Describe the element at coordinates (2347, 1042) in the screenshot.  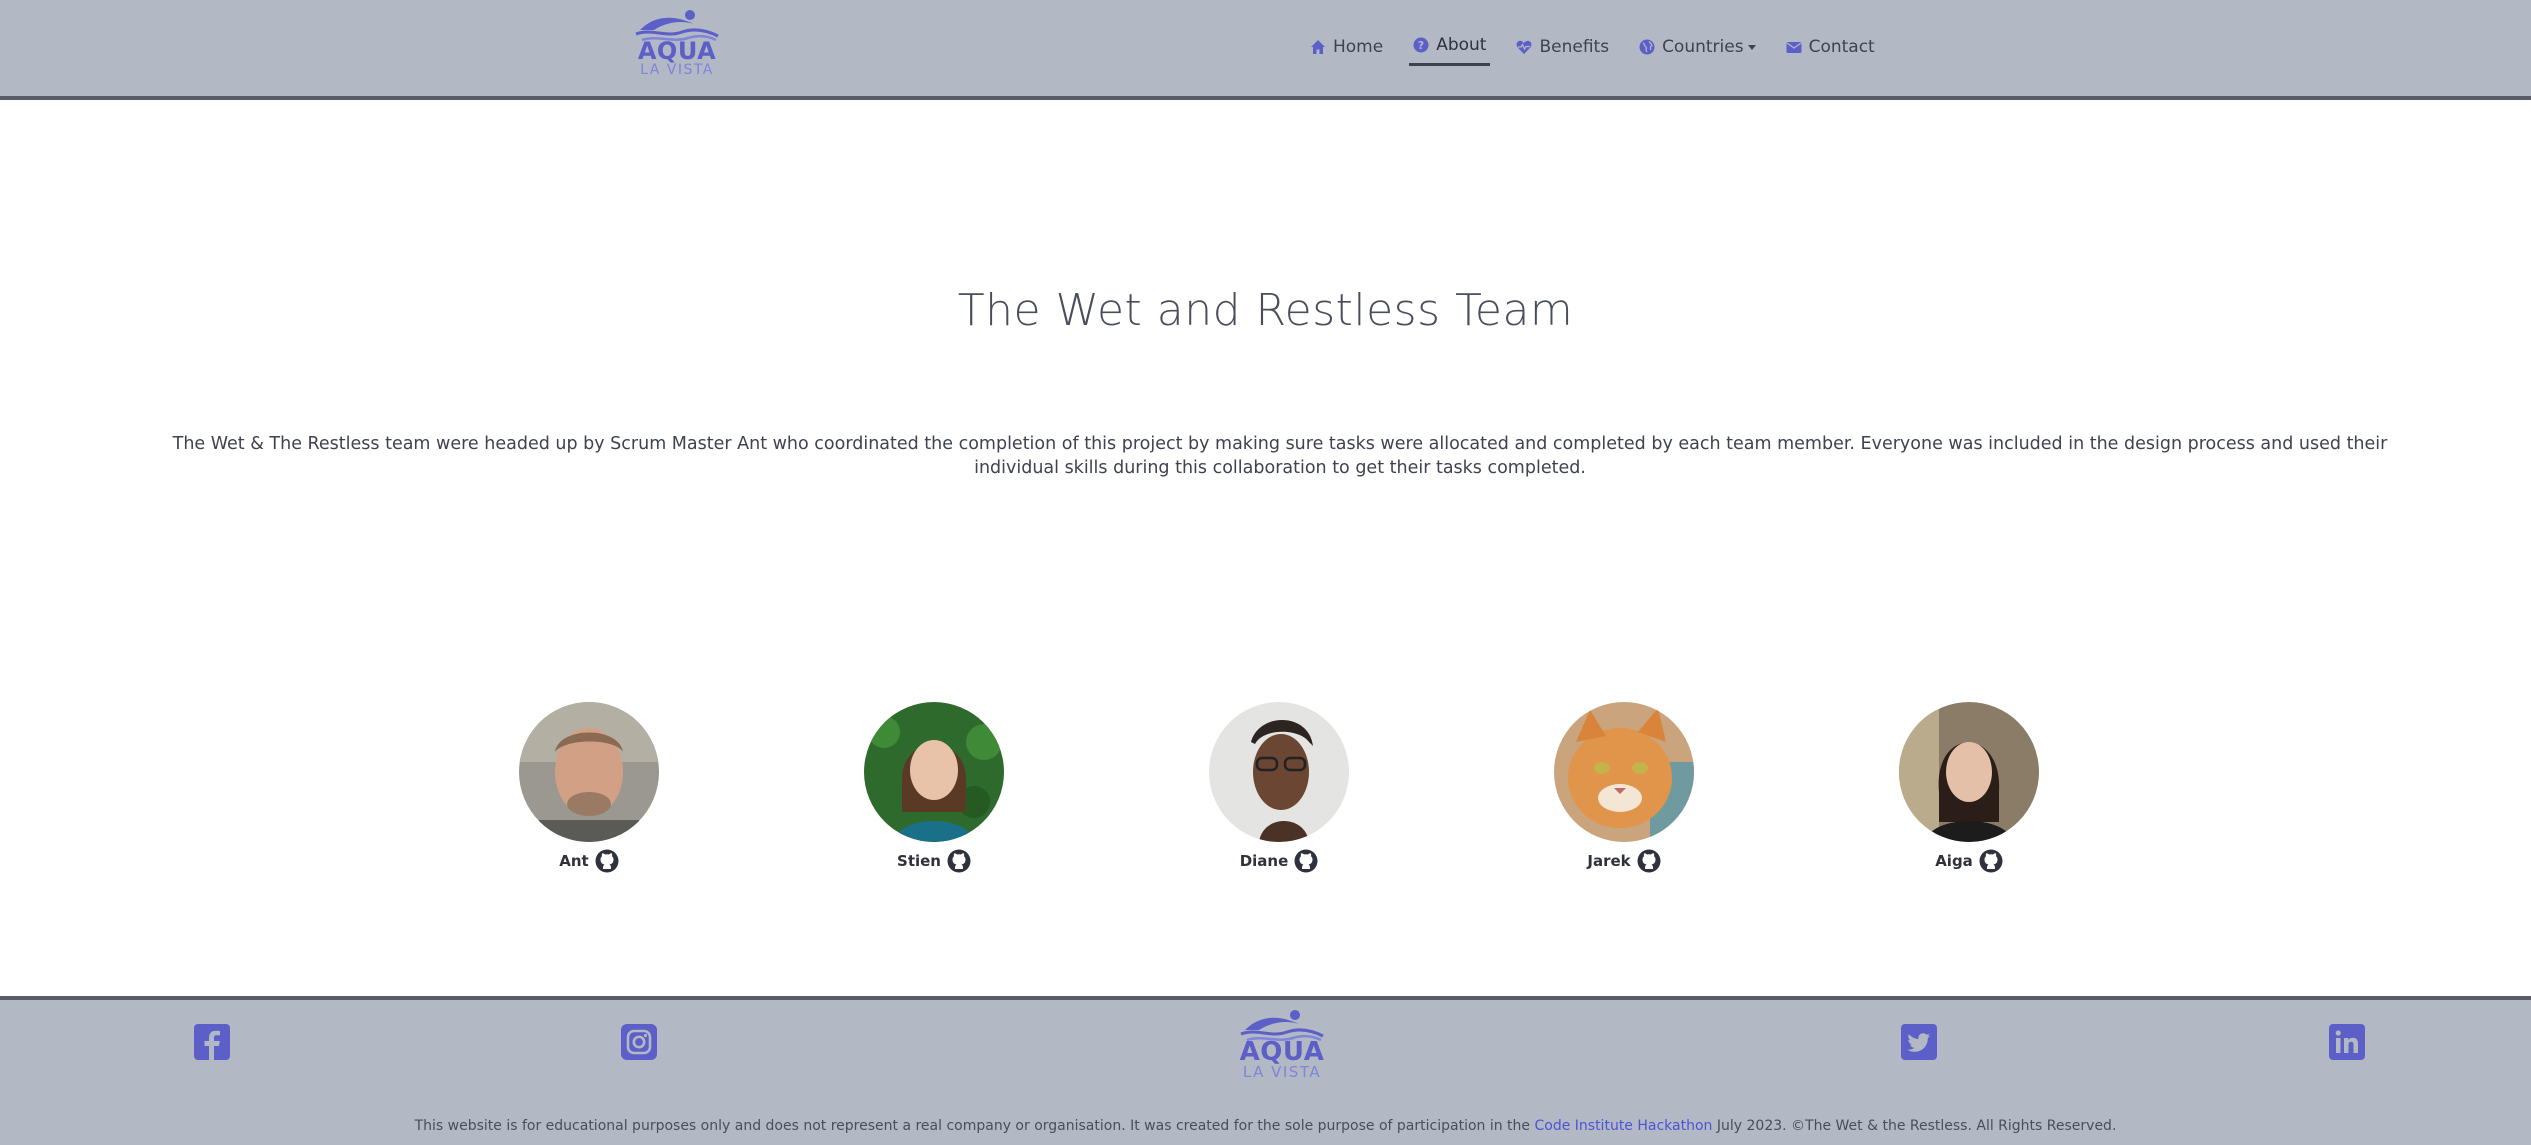
I see `linkedin-icon` at that location.